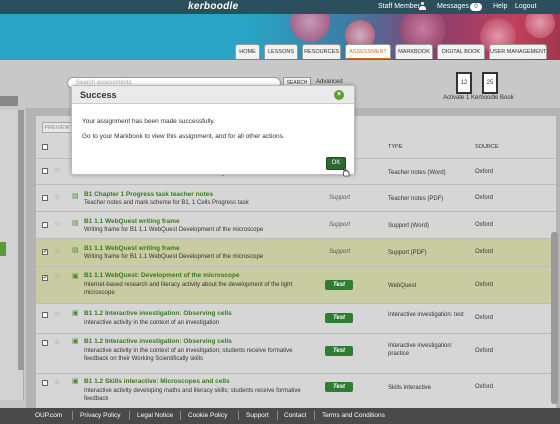 The width and height of the screenshot is (560, 424). I want to click on book-counter-used: 12, so click(464, 83).